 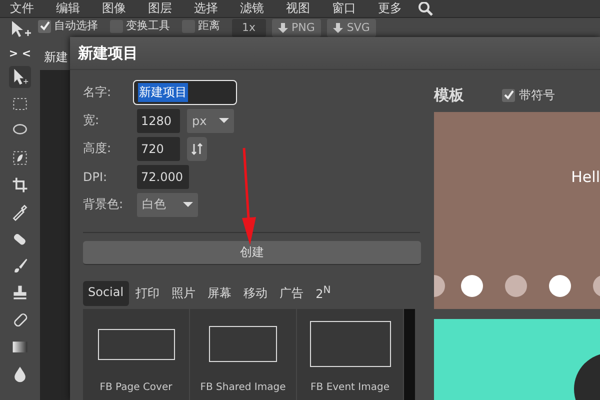 I want to click on panel-toggle: > <, so click(x=20, y=54).